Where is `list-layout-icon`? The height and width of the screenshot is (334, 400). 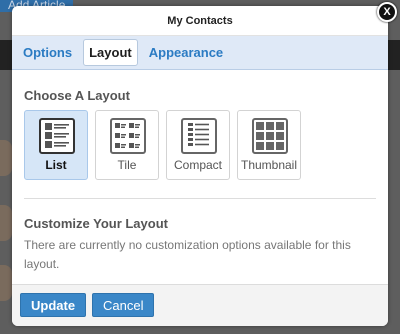 list-layout-icon is located at coordinates (57, 136).